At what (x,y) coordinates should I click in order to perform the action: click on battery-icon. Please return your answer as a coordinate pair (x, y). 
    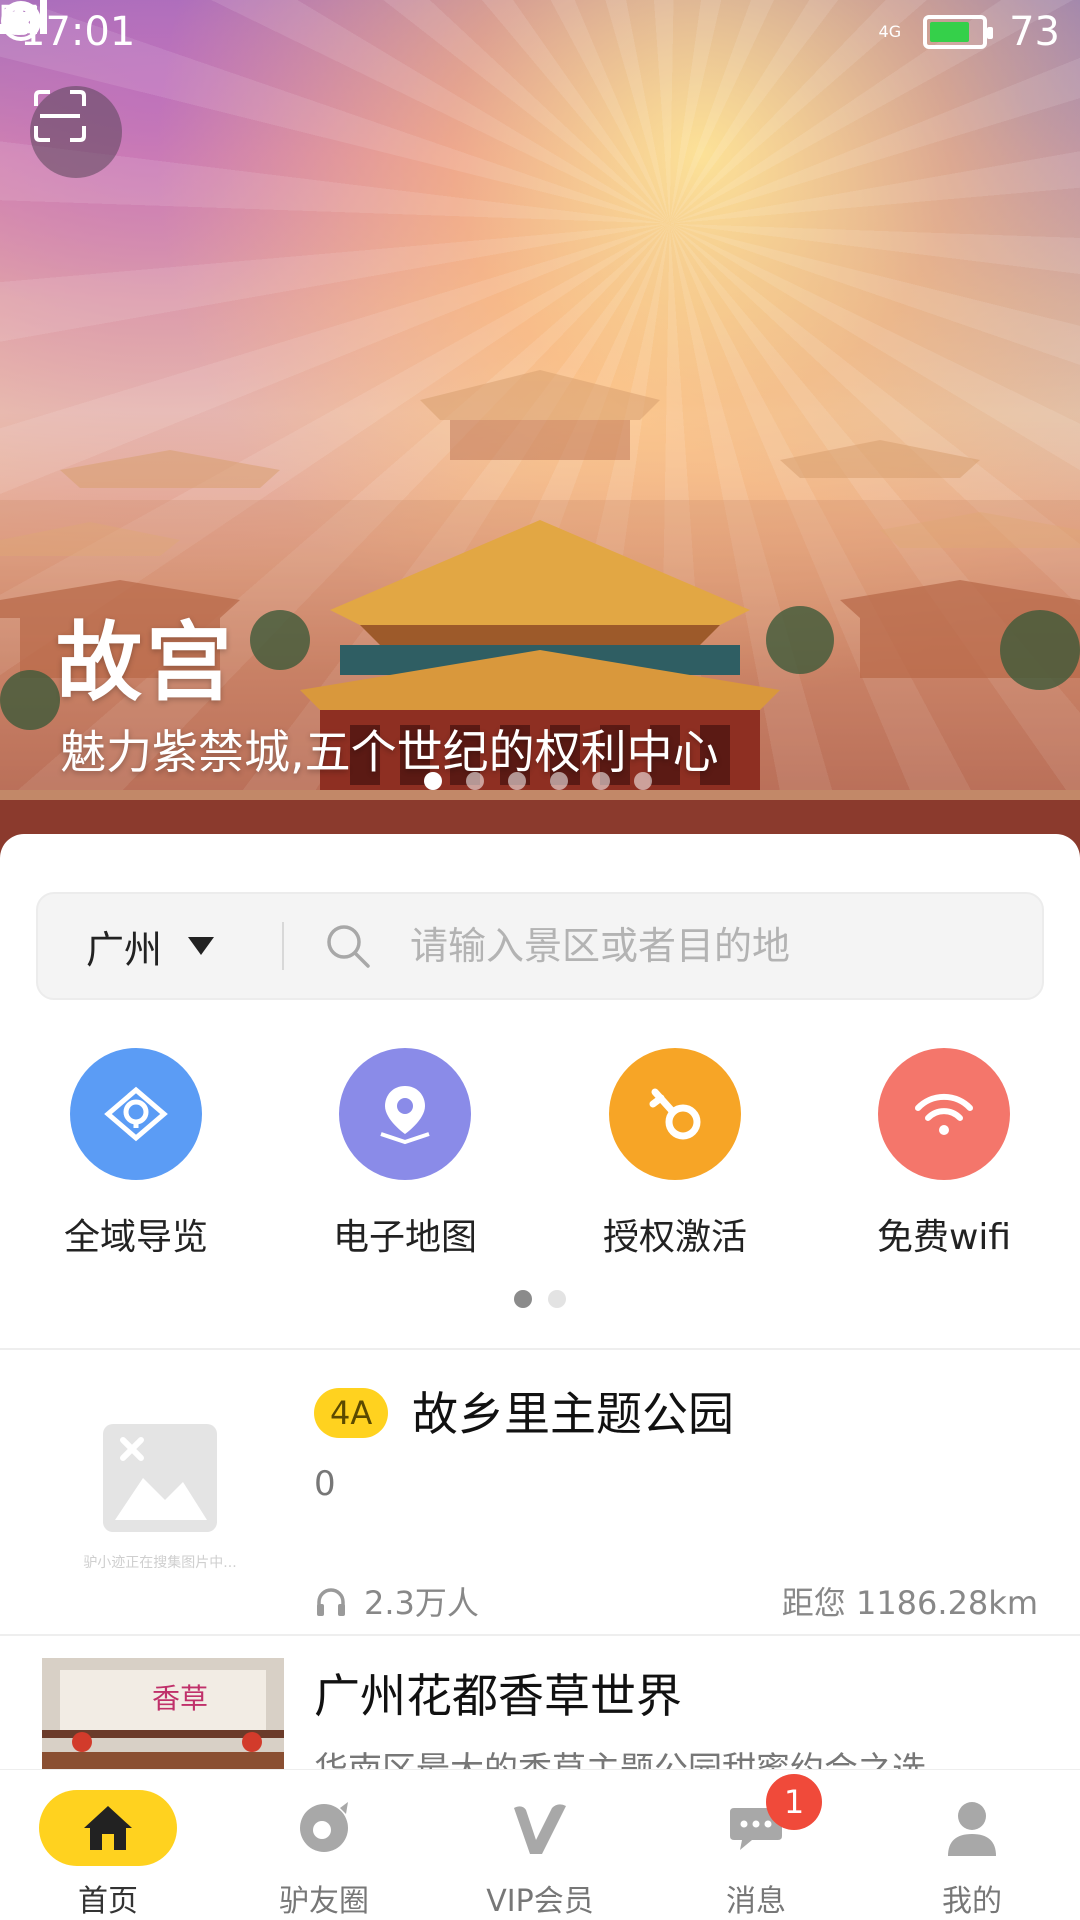
    Looking at the image, I should click on (958, 32).